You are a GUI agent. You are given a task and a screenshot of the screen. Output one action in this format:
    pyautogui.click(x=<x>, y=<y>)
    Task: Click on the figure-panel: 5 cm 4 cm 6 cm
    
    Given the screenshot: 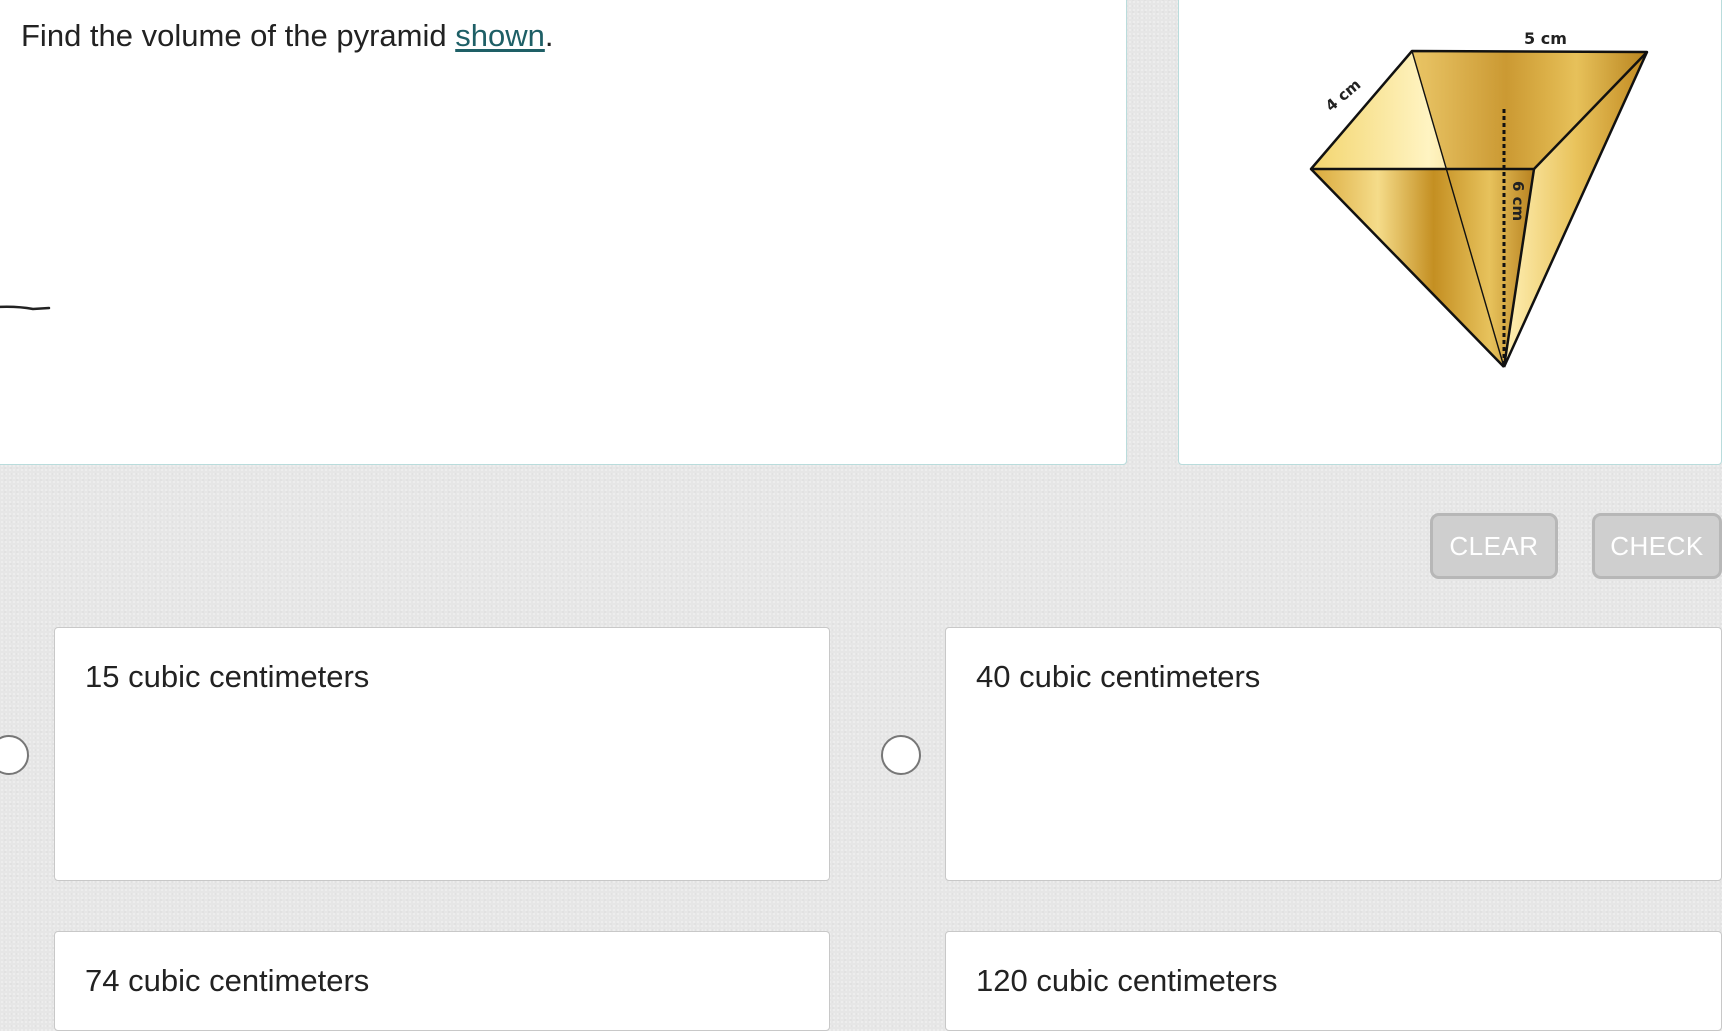 What is the action you would take?
    pyautogui.click(x=1450, y=232)
    